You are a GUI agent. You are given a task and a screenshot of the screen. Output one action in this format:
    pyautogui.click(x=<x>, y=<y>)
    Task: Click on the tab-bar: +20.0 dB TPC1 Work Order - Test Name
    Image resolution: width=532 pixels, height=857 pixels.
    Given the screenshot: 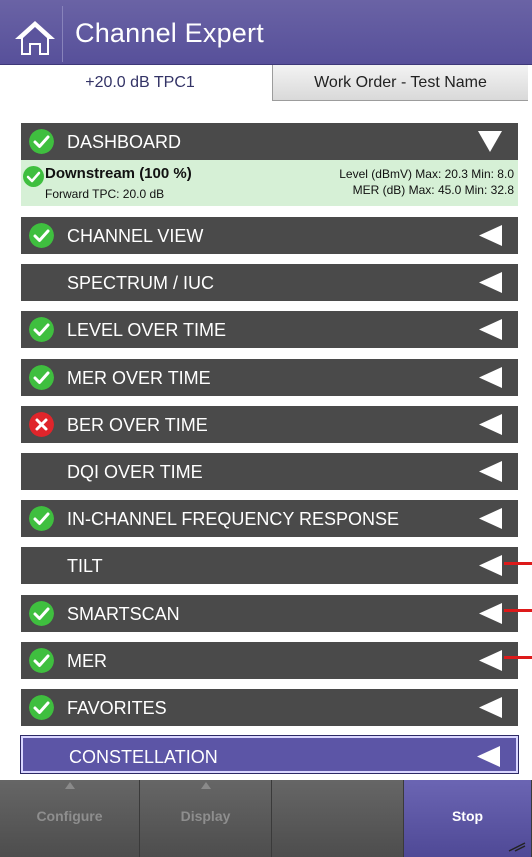 What is the action you would take?
    pyautogui.click(x=268, y=83)
    